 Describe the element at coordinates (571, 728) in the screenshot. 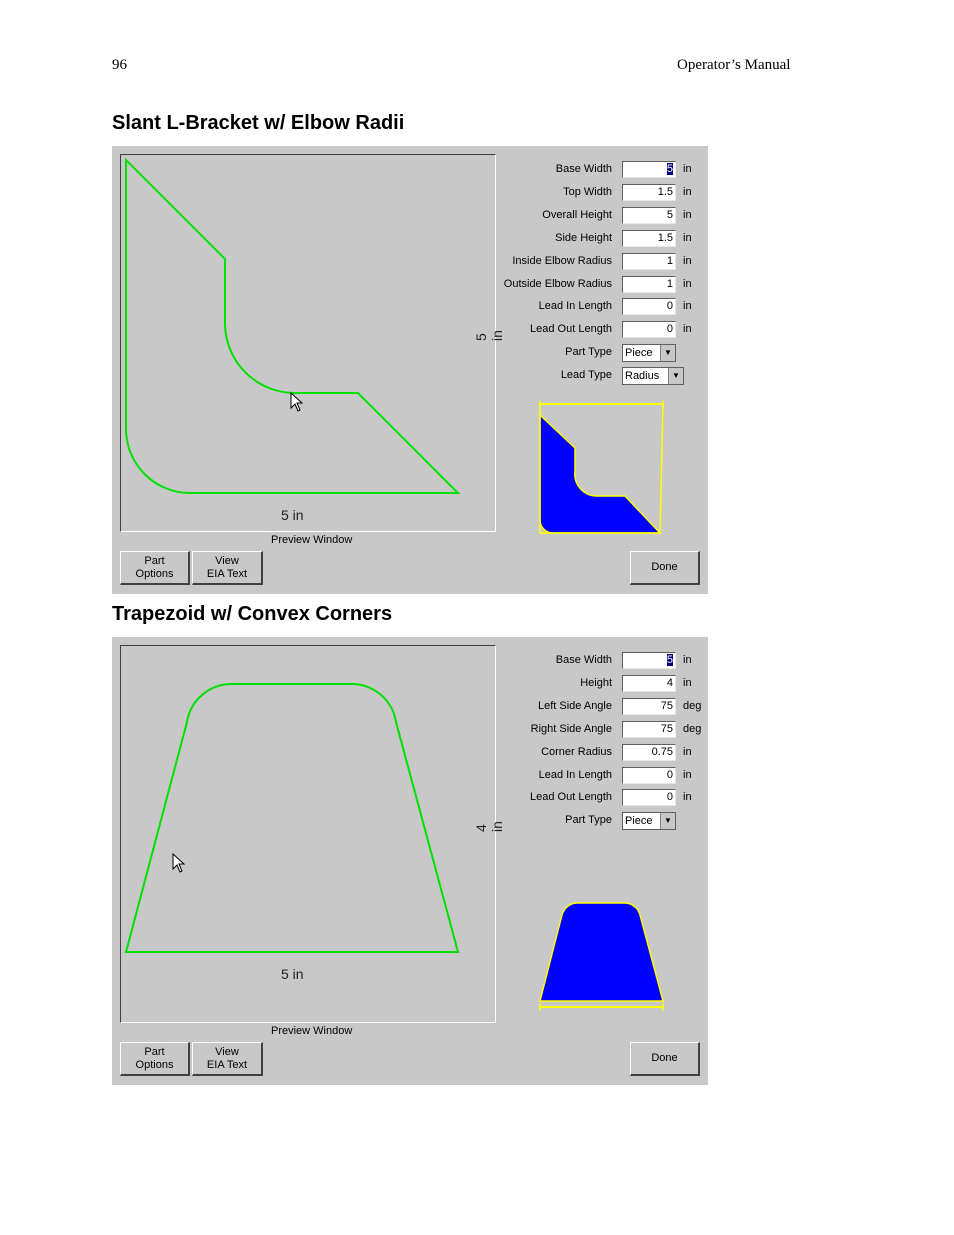

I see `field-label: Right Side Angle` at that location.